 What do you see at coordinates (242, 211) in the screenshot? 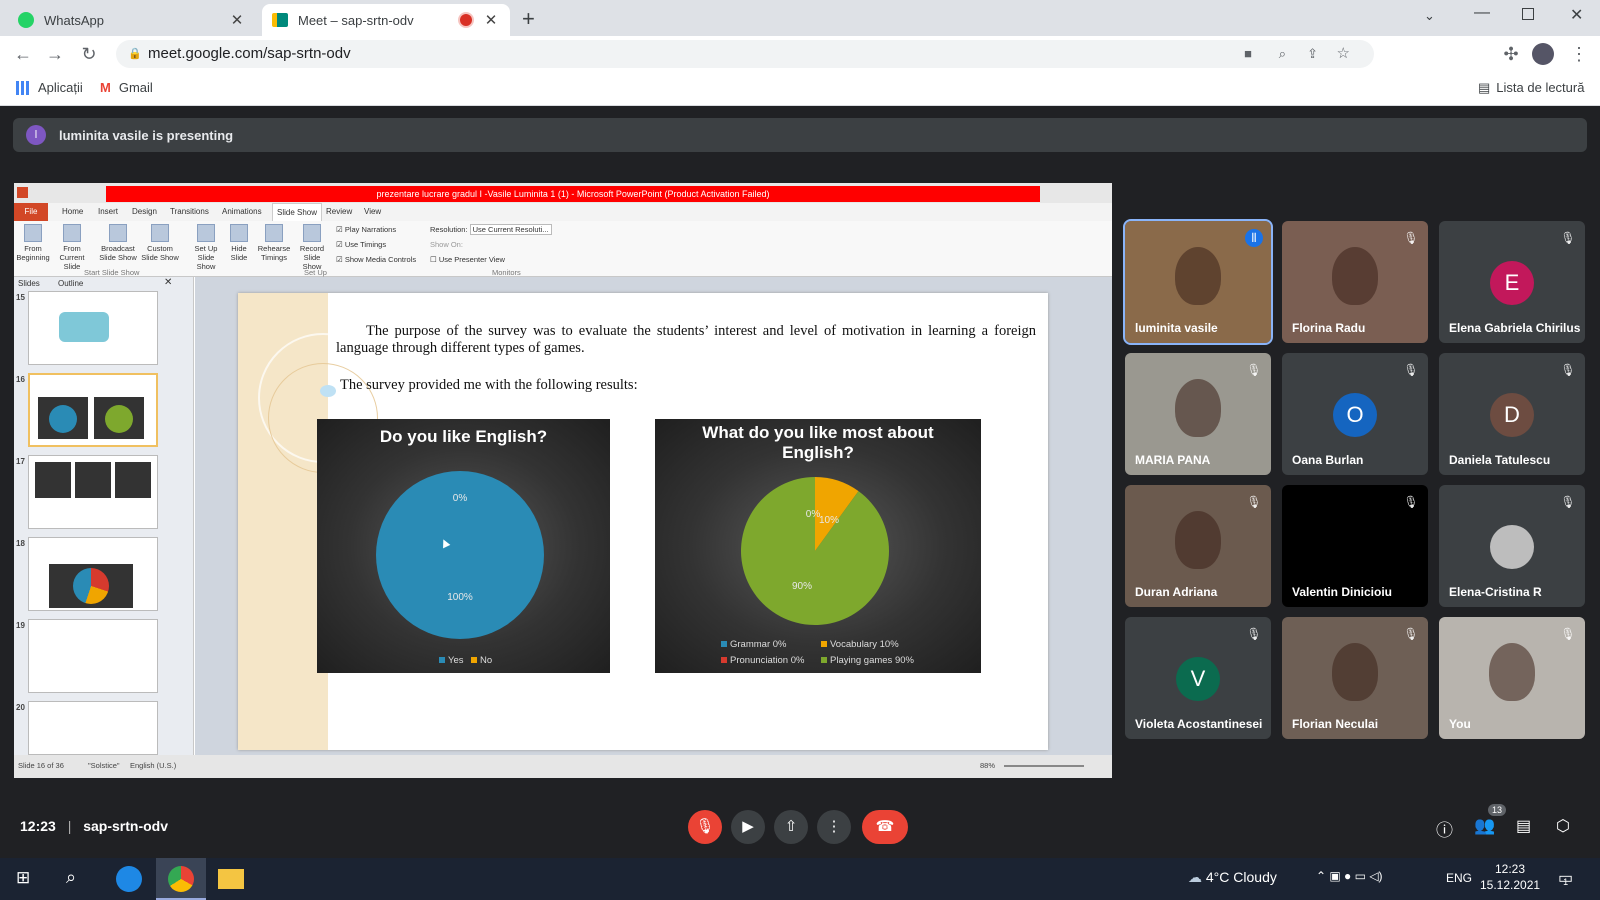
I see `ribbon-tab-animations: Animations` at bounding box center [242, 211].